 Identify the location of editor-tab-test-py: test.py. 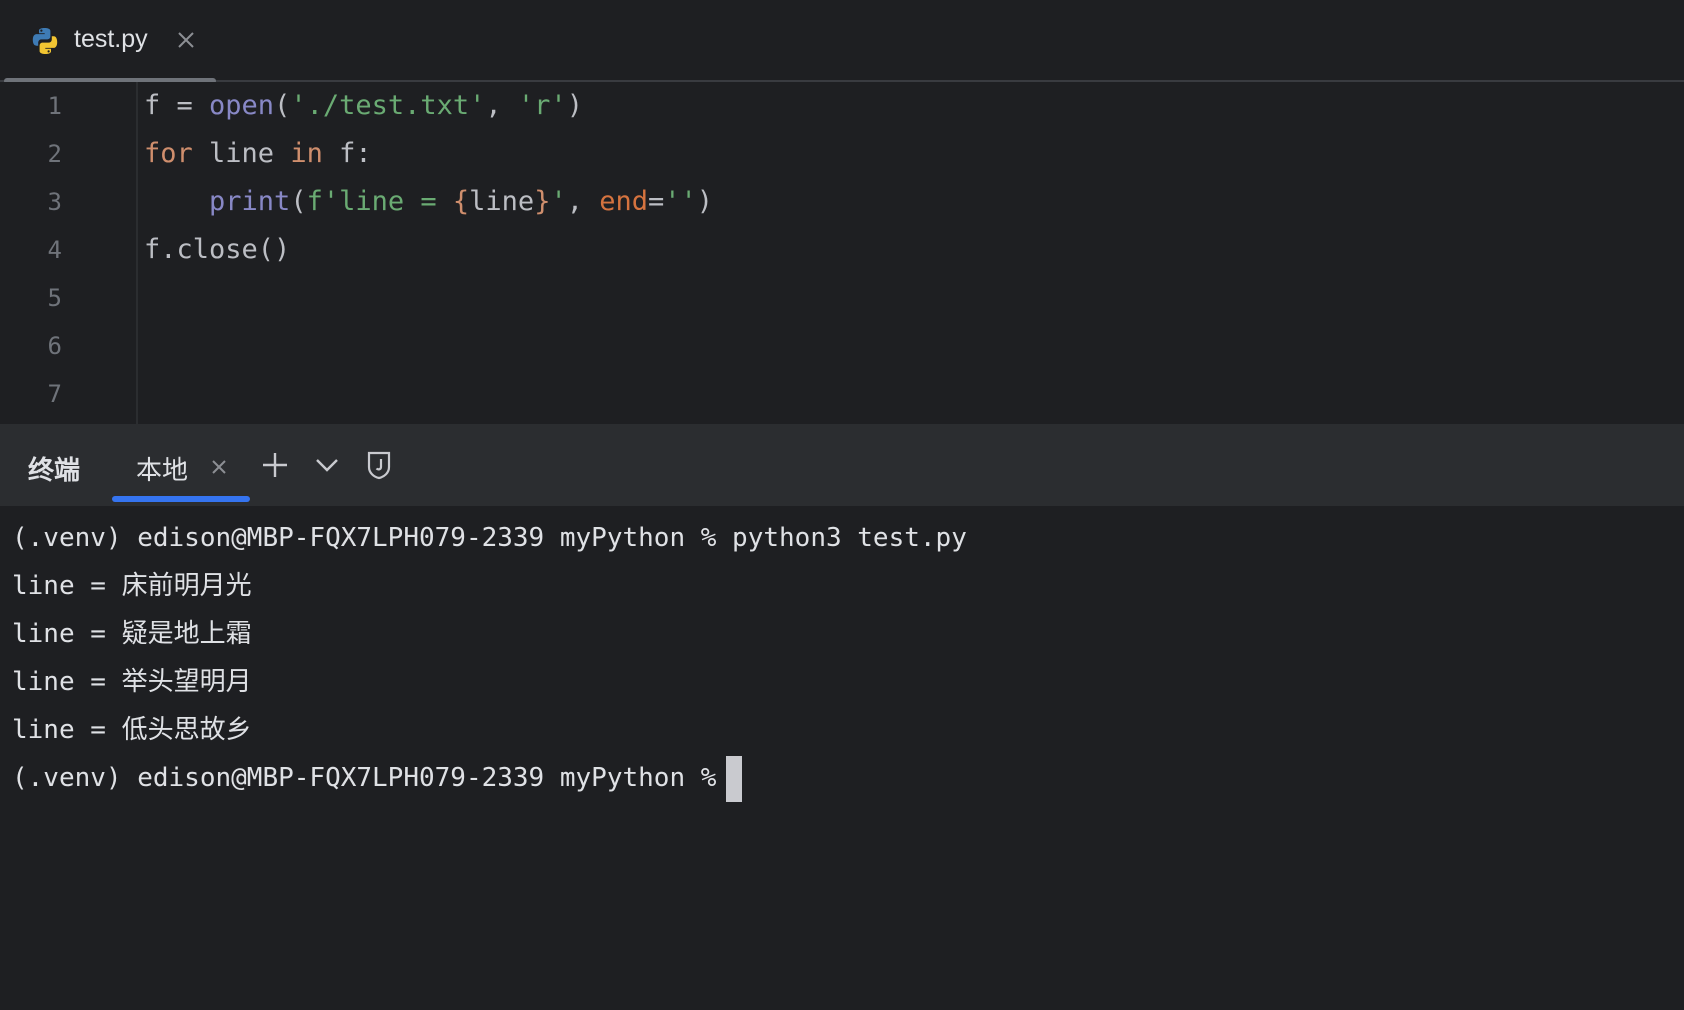
(110, 42).